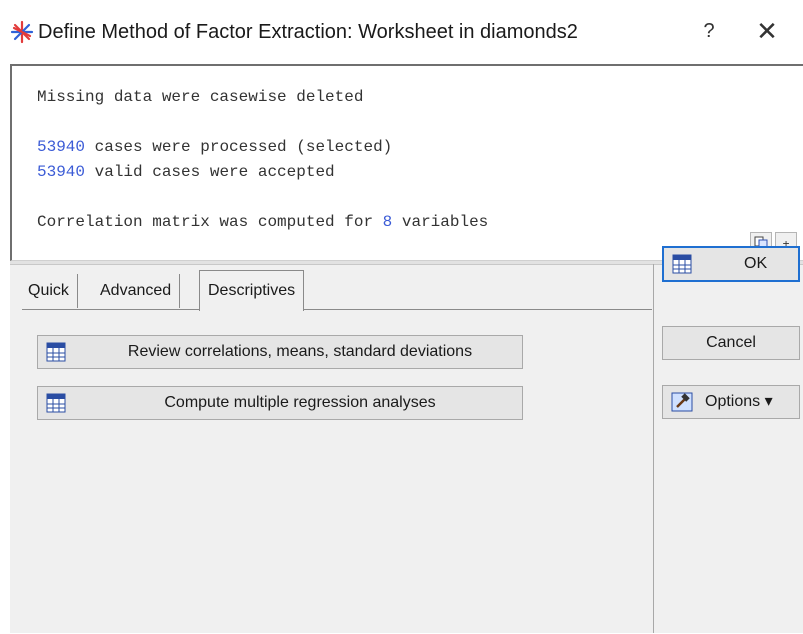 Image resolution: width=803 pixels, height=634 pixels. Describe the element at coordinates (61, 172) in the screenshot. I see `cases-accepted-count: 53940` at that location.